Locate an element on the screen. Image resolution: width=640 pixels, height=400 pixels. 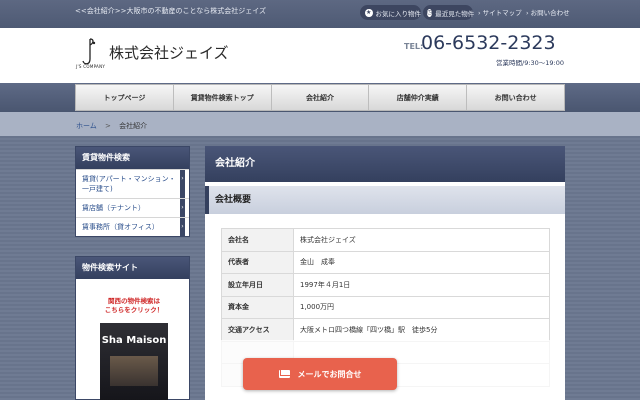
table-row: 資本金 1,000万円 is located at coordinates (385, 307).